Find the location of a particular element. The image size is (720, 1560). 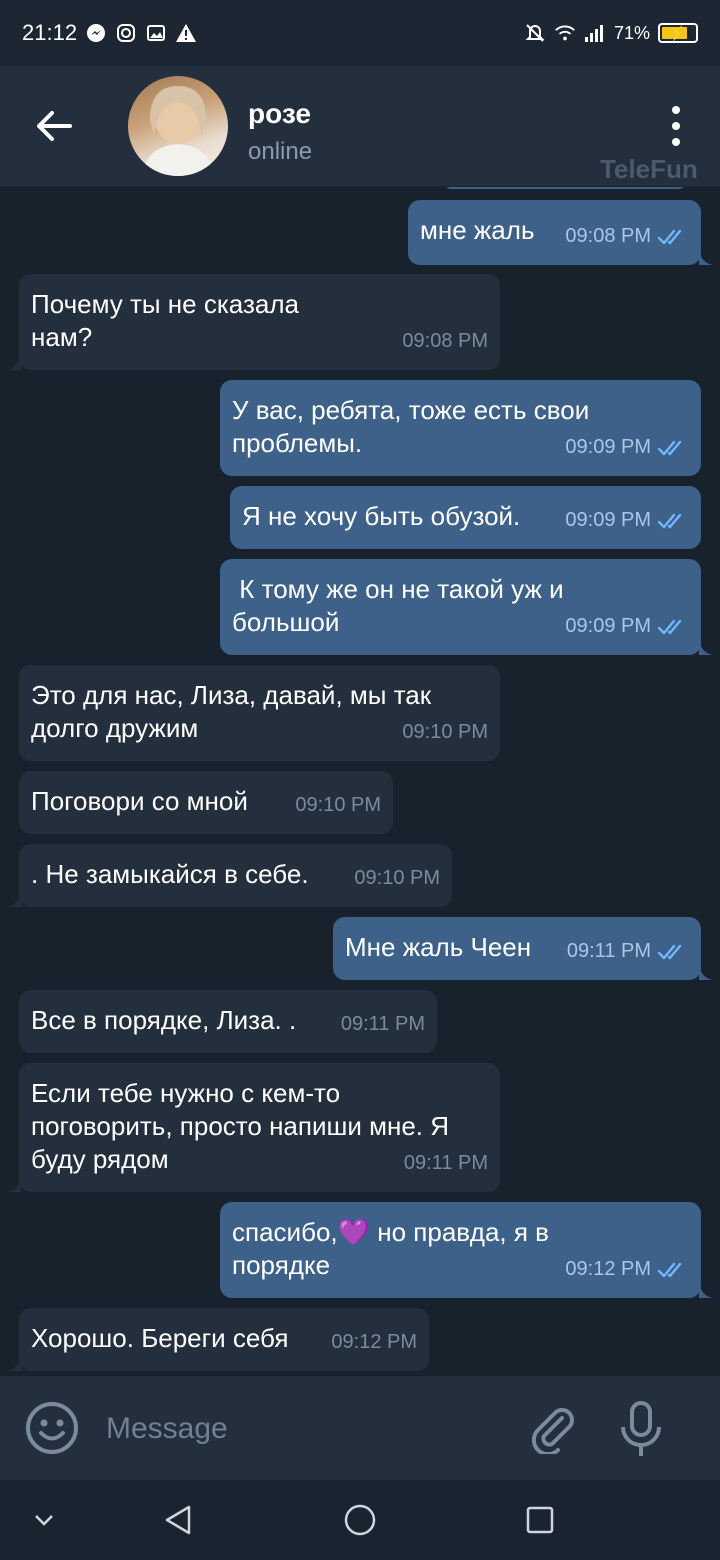

microphone-icon is located at coordinates (641, 1428).